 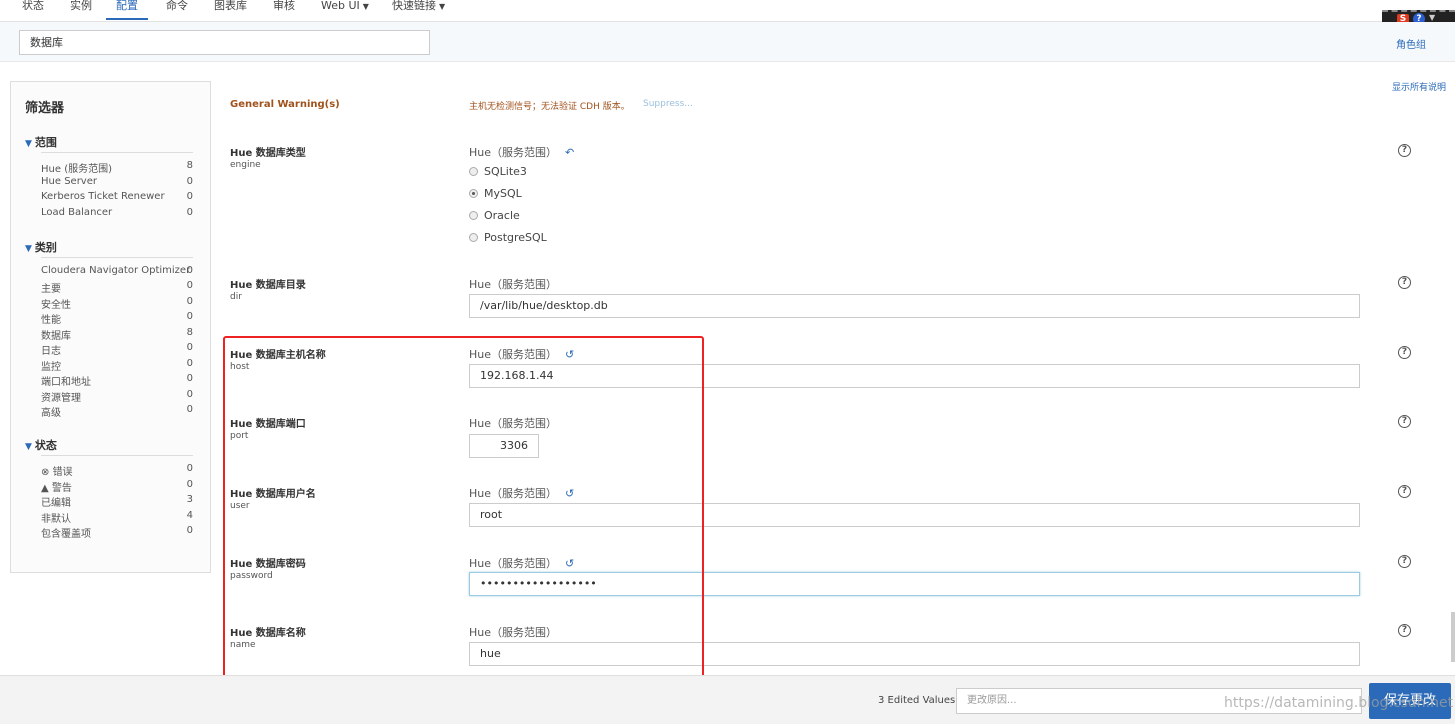 What do you see at coordinates (1411, 43) in the screenshot?
I see `role-group-link: 角色组` at bounding box center [1411, 43].